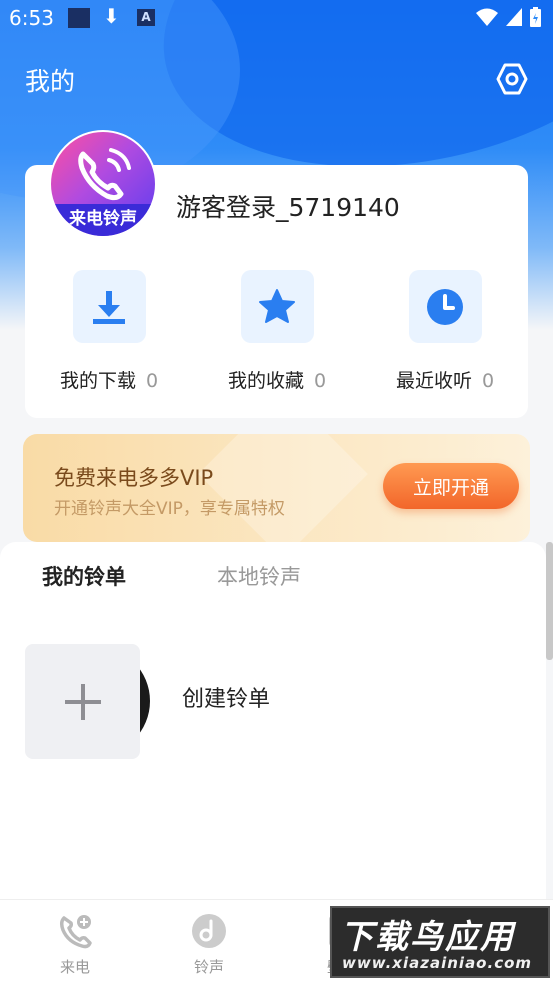  I want to click on vip-title: 免费来电多多VIP, so click(134, 478).